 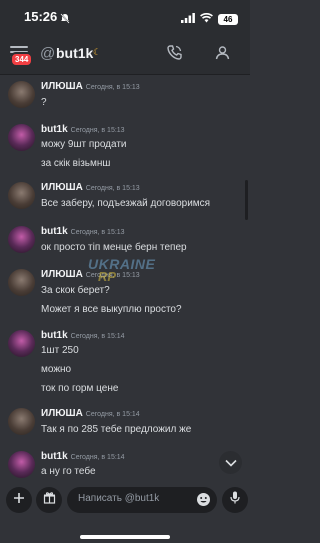 I want to click on message-text: ток по горм цене, so click(x=80, y=388).